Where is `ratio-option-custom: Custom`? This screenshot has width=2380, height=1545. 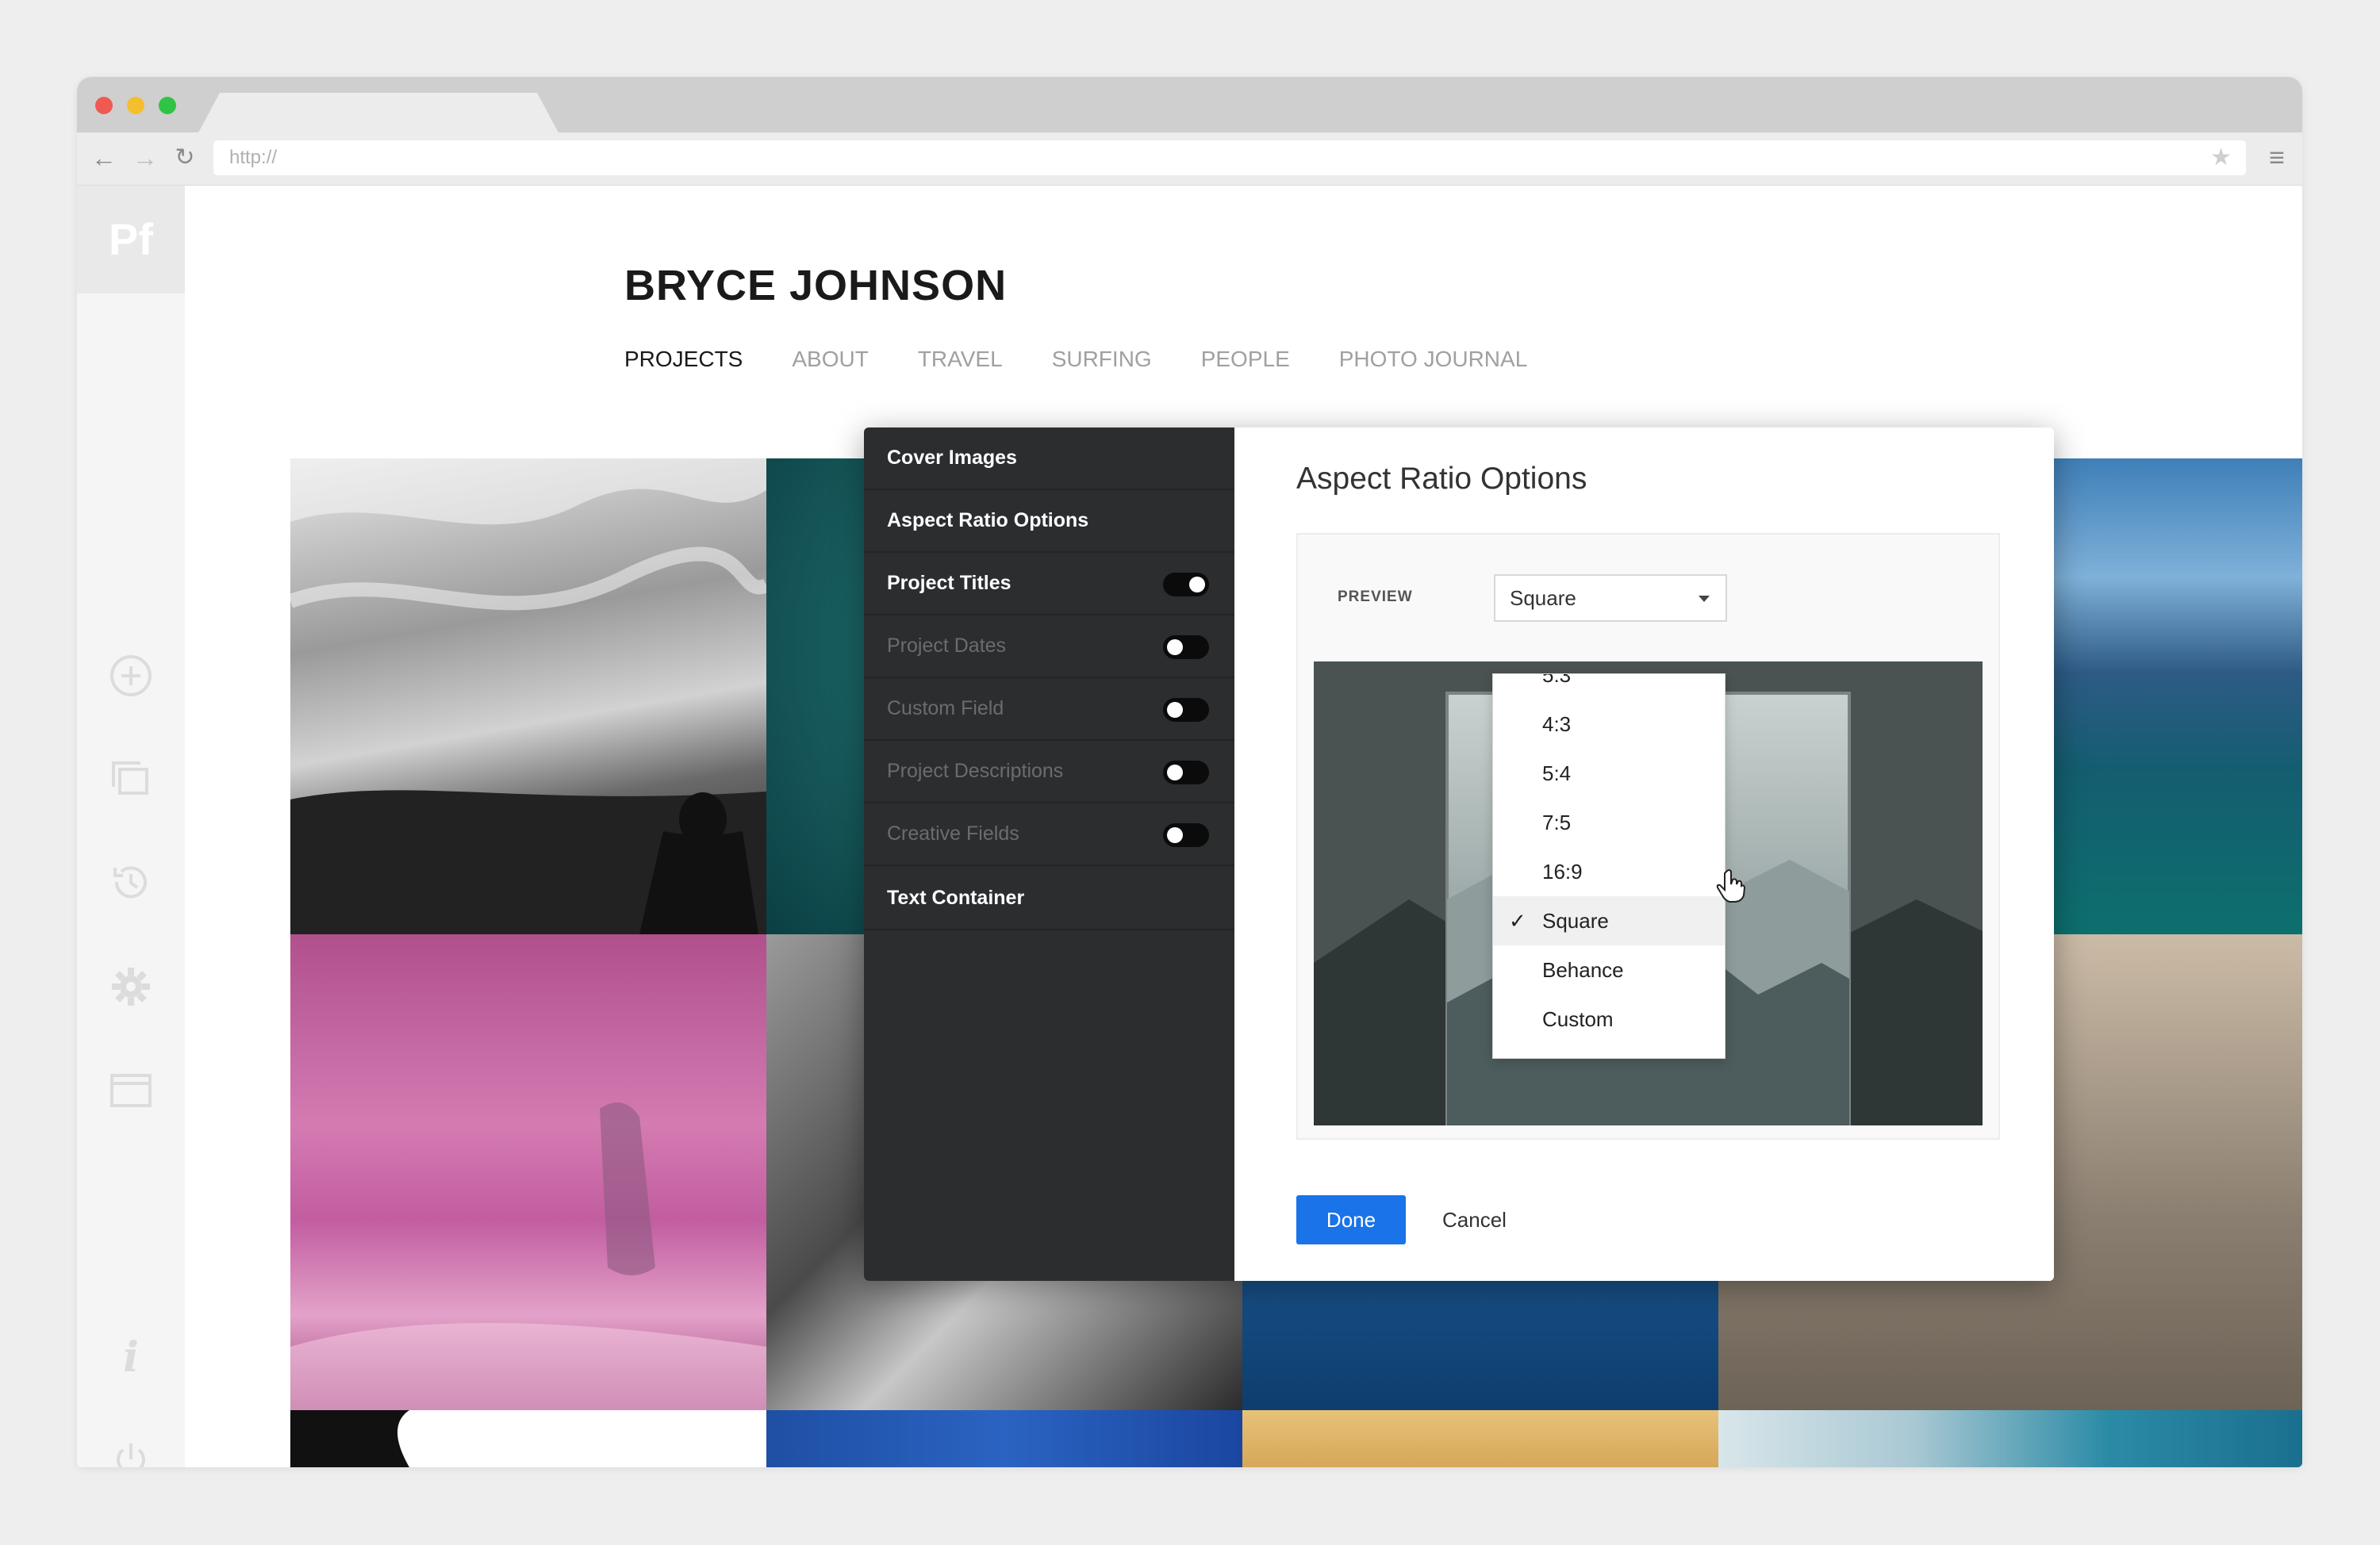 ratio-option-custom: Custom is located at coordinates (1609, 1019).